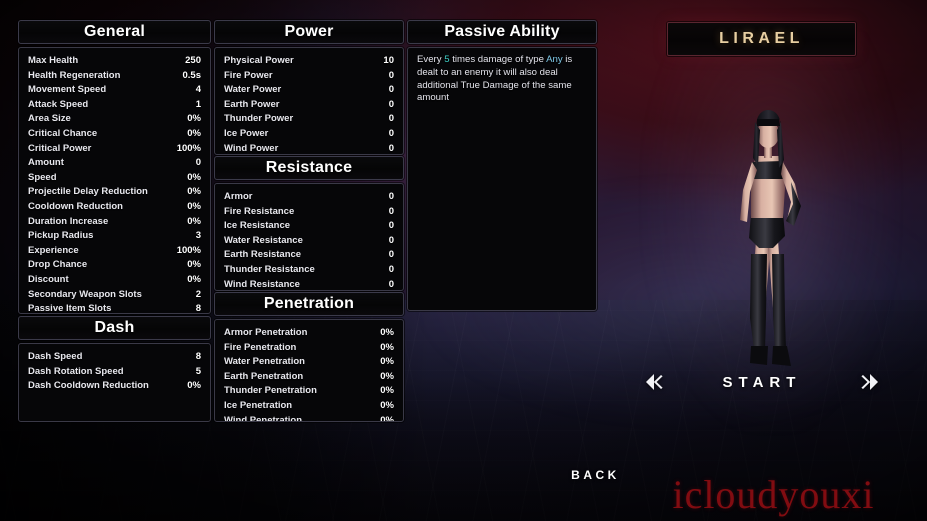 The image size is (927, 521). I want to click on stat-row: Earth Resistance 0, so click(309, 255).